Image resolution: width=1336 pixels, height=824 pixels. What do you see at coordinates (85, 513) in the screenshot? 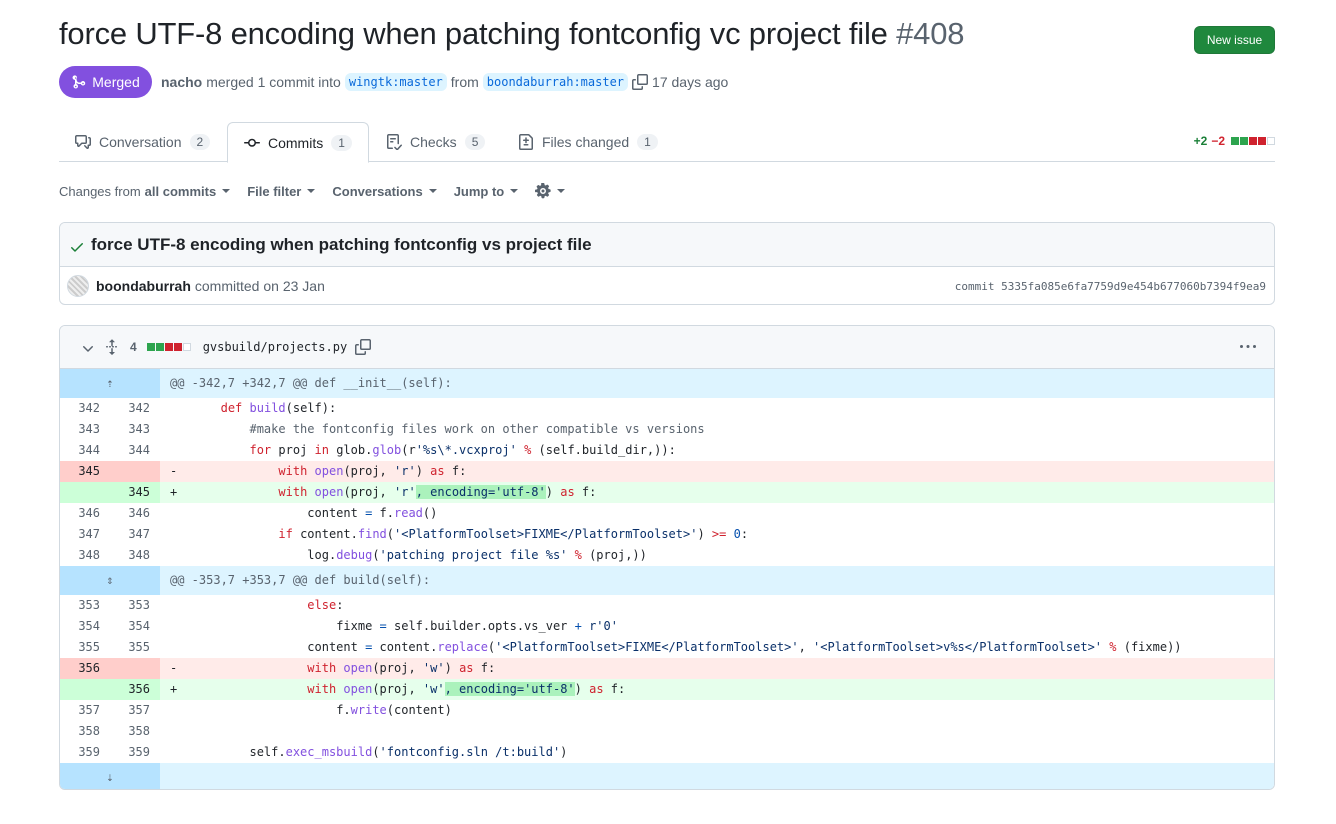
I see `old-line-number: 346` at bounding box center [85, 513].